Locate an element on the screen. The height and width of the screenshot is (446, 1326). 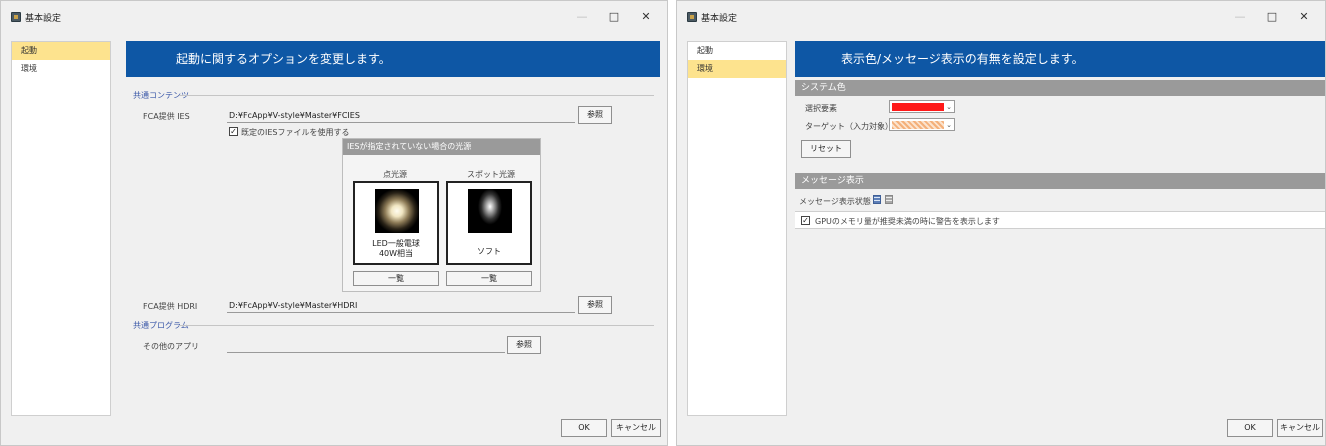
hdri-path-field: D:¥FcApp¥V-style¥Master¥HDRI is located at coordinates (401, 306).